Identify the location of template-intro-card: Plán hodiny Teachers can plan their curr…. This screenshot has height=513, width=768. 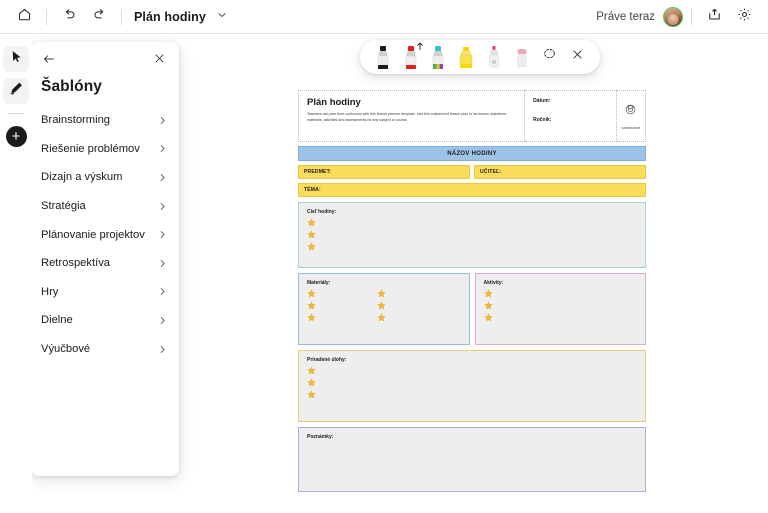
(412, 116).